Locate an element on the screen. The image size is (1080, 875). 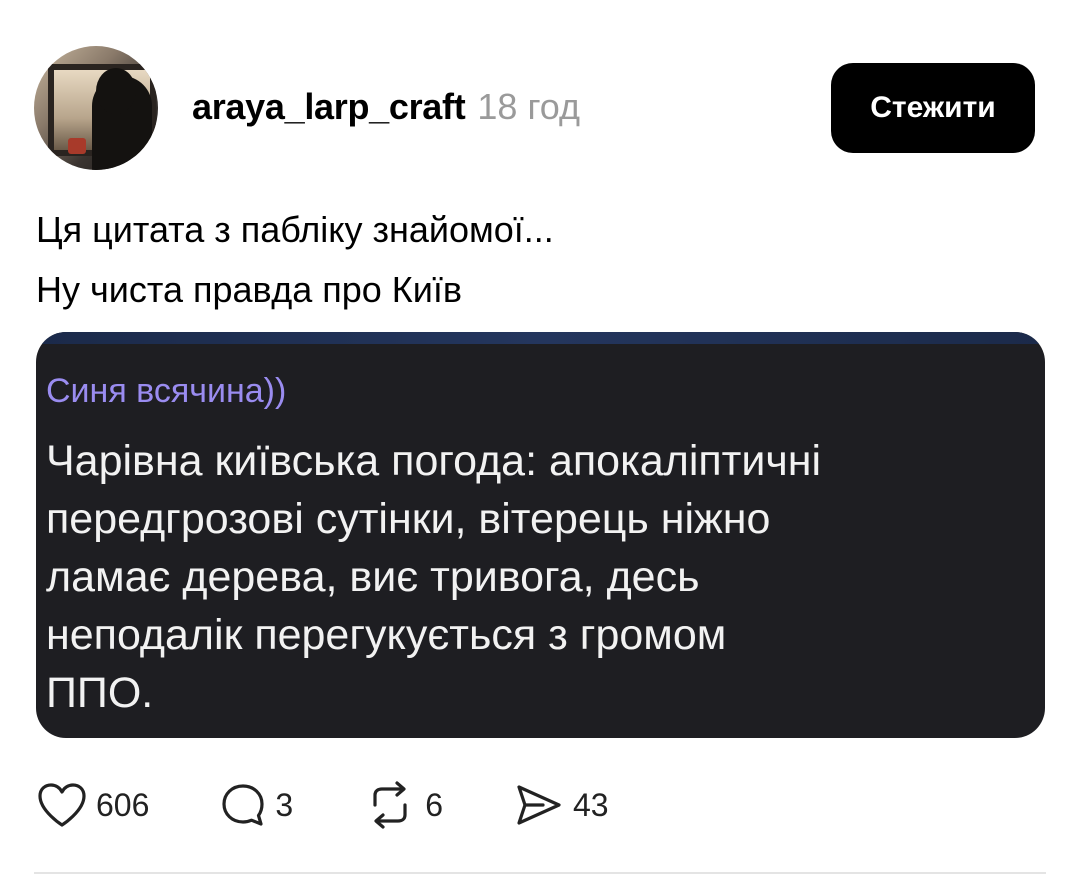
avatar-silhouette-head is located at coordinates (116, 91).